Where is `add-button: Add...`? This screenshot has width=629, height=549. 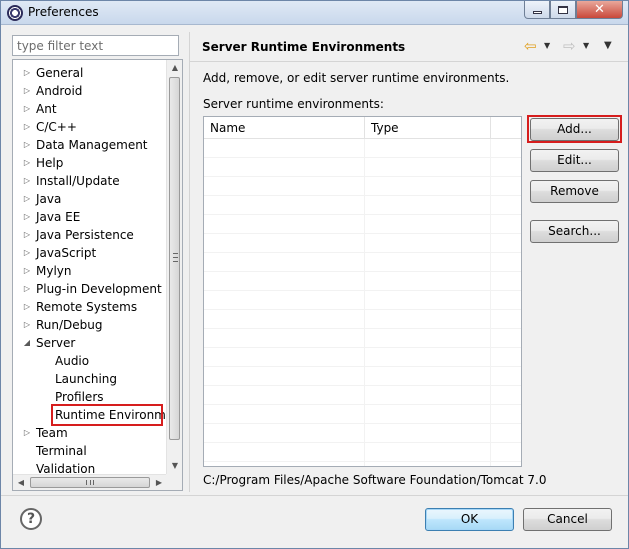
add-button: Add... is located at coordinates (574, 129).